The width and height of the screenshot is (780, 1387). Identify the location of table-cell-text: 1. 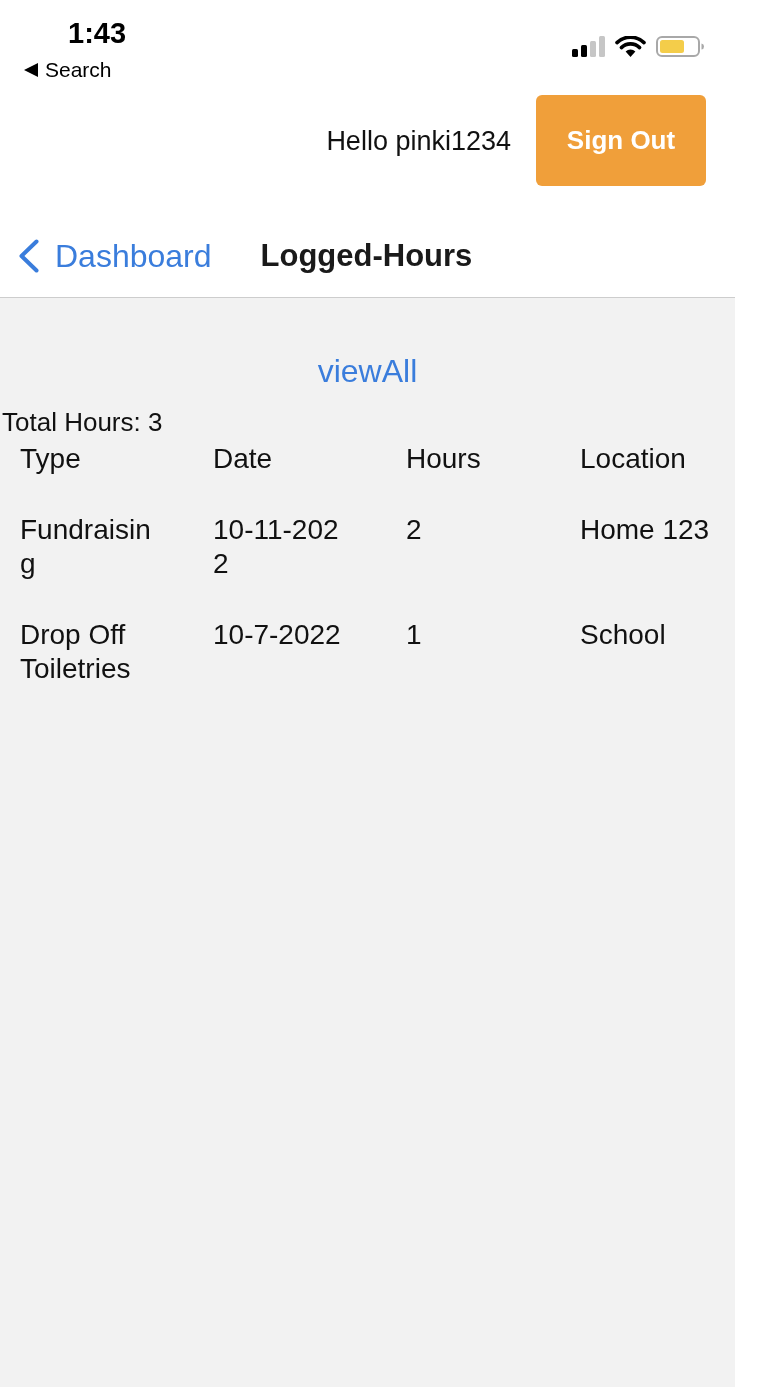
(414, 635).